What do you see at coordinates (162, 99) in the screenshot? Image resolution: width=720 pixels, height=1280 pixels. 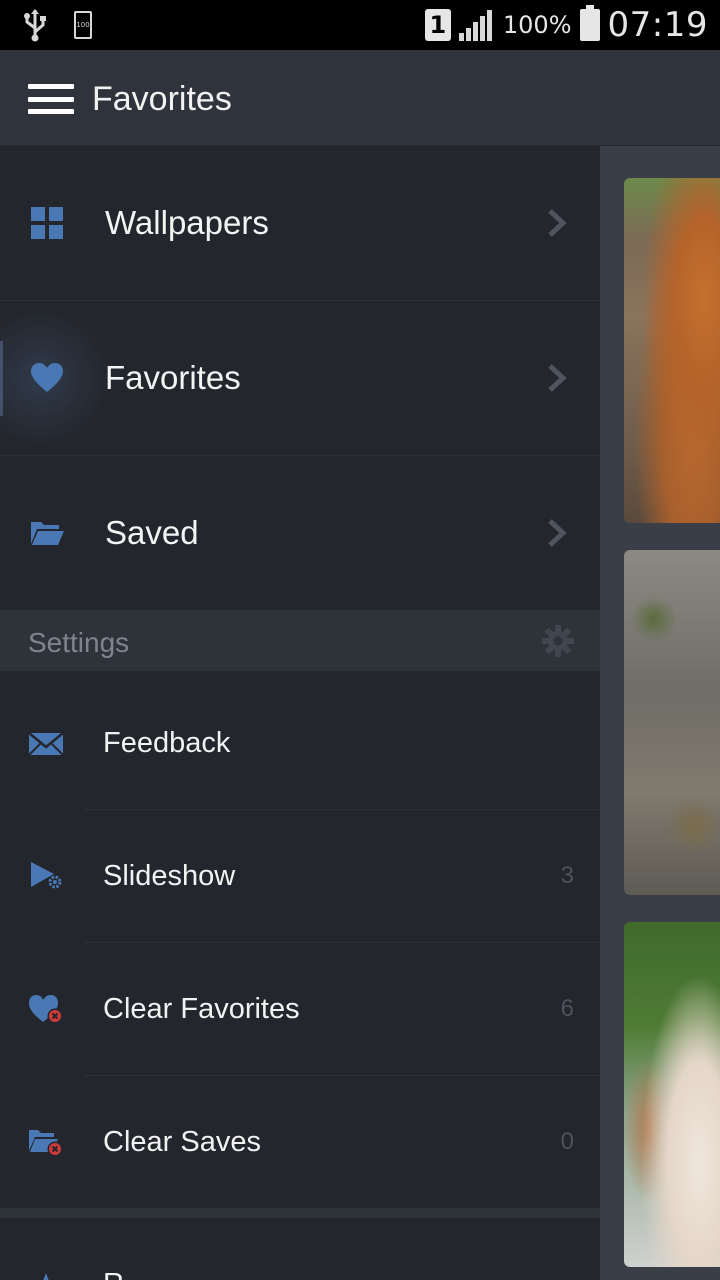 I see `page-title: Favorites` at bounding box center [162, 99].